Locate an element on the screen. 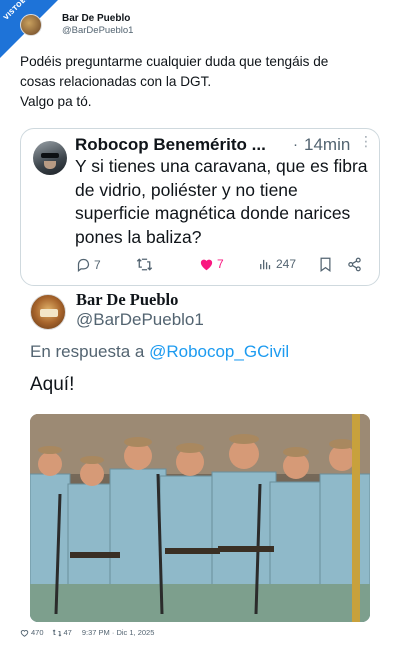  bookmark-button is located at coordinates (325, 264).